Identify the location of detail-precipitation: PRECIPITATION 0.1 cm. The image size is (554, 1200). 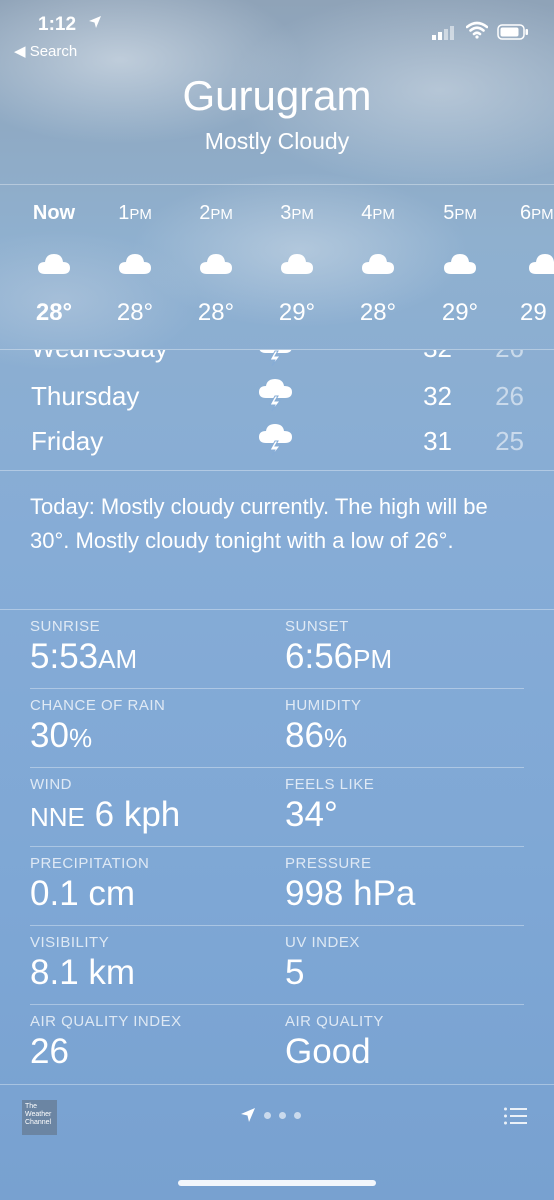
(89, 884).